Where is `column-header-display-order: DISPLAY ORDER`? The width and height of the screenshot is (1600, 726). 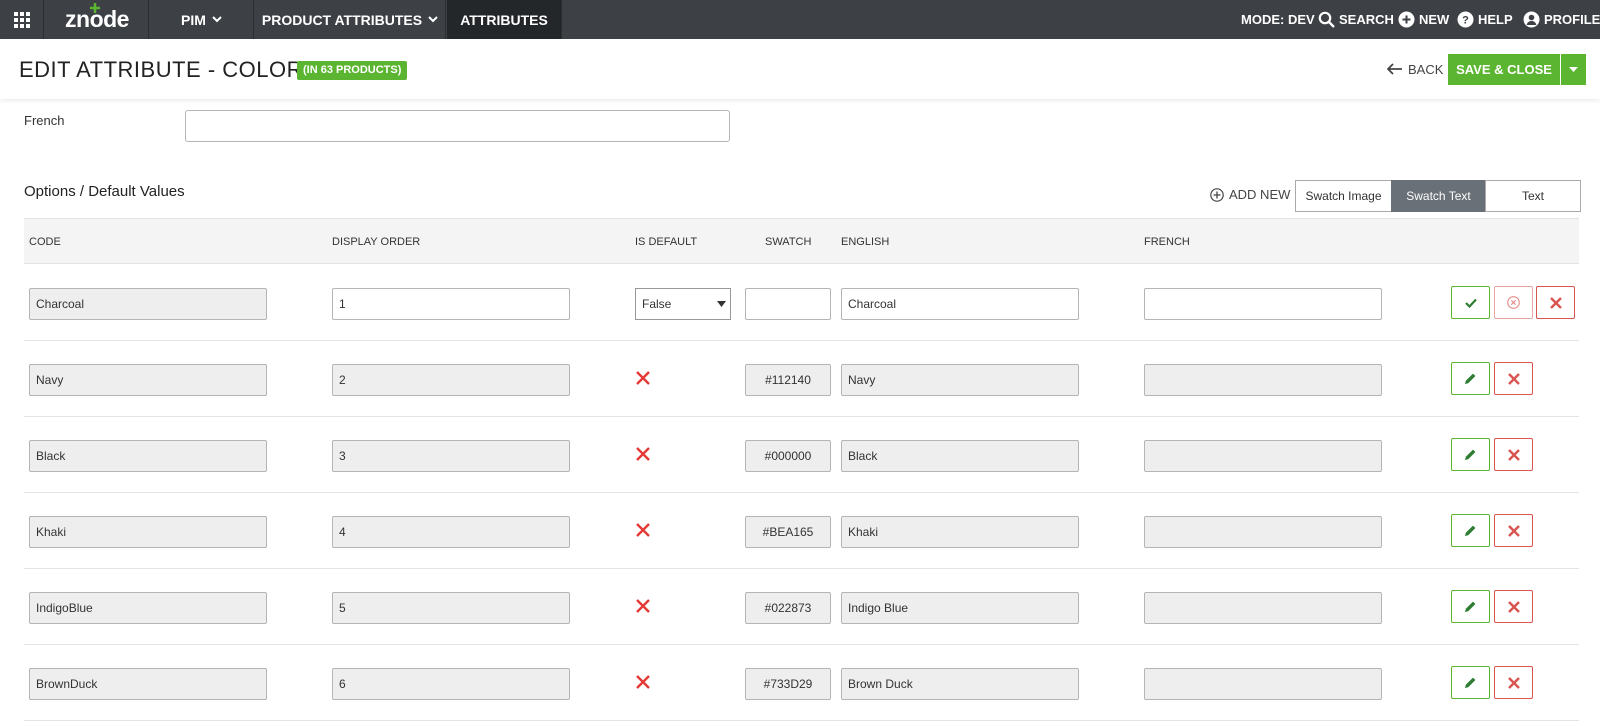 column-header-display-order: DISPLAY ORDER is located at coordinates (376, 242).